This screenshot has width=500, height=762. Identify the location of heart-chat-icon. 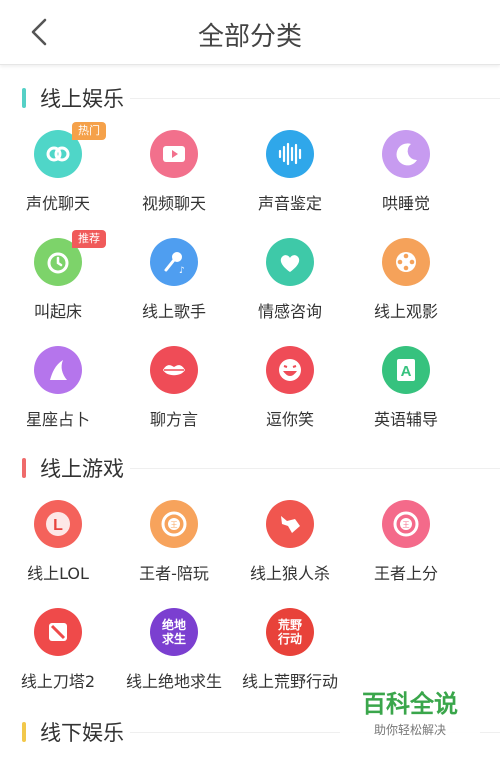
(290, 262).